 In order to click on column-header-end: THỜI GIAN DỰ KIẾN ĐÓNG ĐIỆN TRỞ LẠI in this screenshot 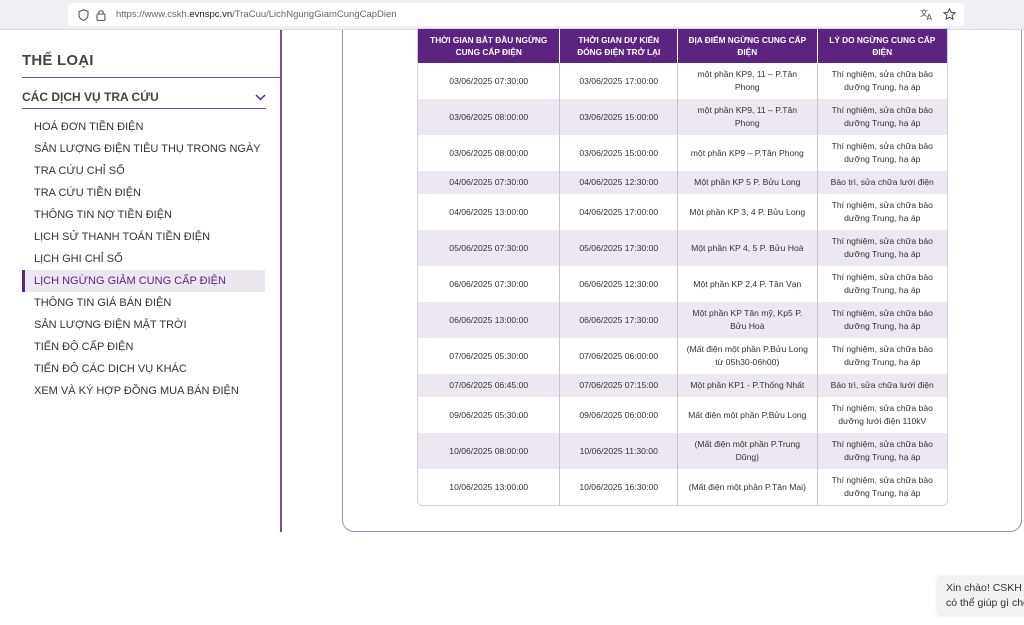, I will do `click(619, 46)`.